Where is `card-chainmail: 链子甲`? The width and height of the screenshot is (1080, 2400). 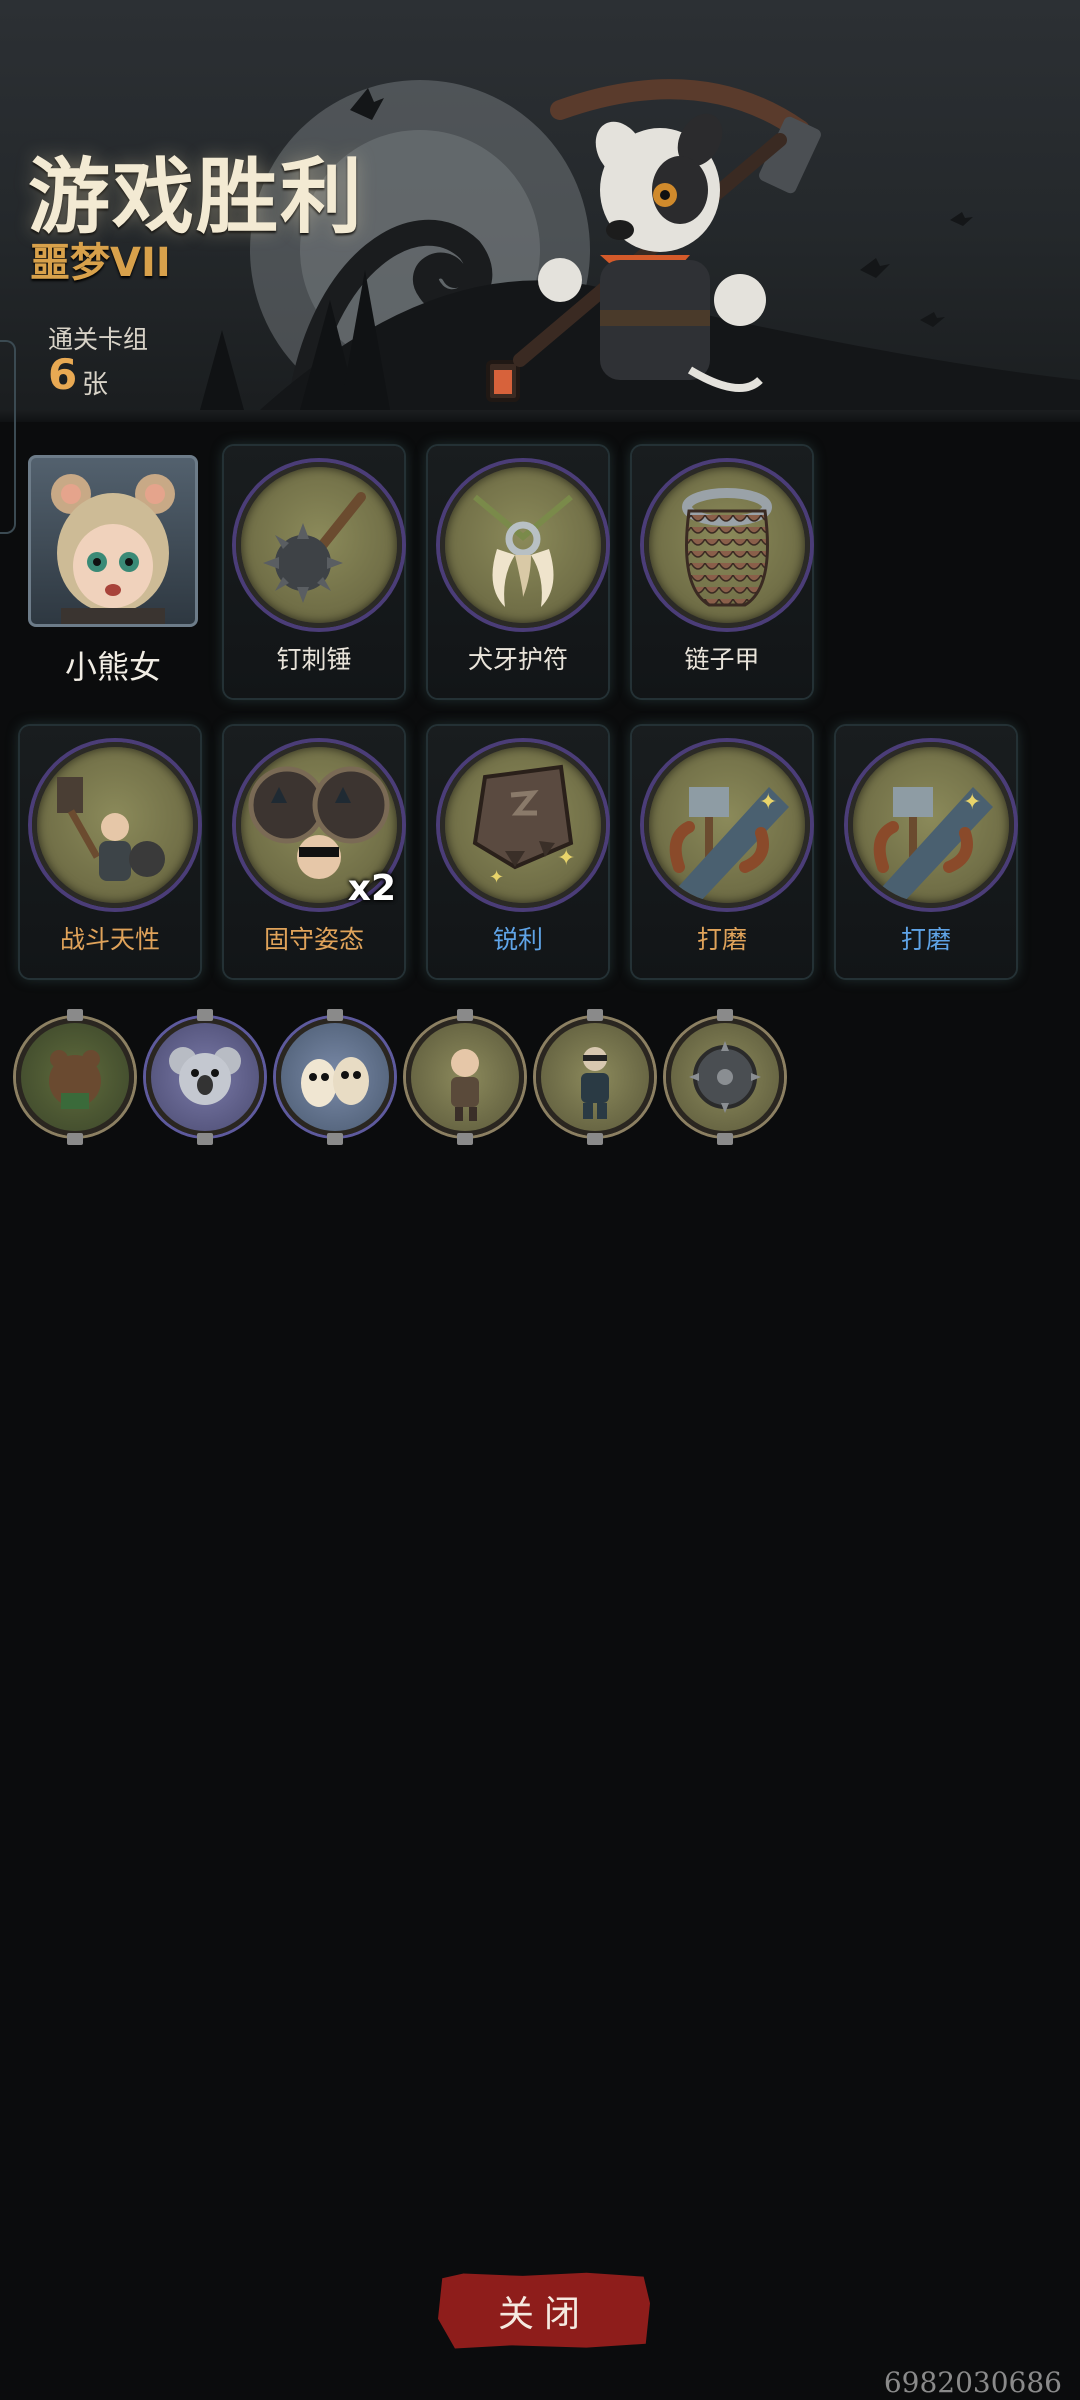 card-chainmail: 链子甲 is located at coordinates (722, 572).